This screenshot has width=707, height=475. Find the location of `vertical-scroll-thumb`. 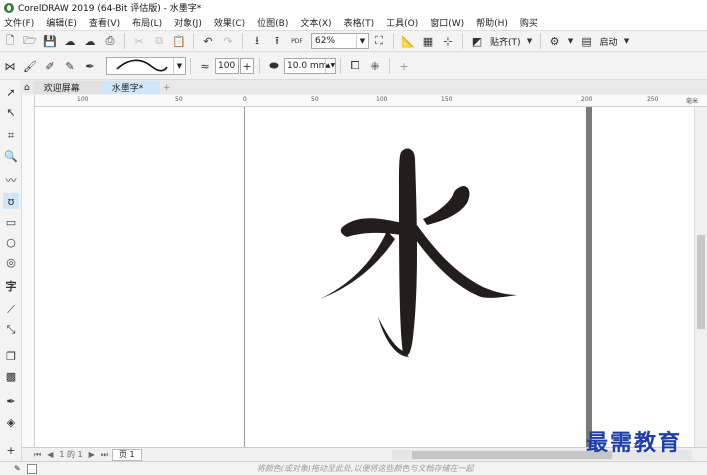

vertical-scroll-thumb is located at coordinates (701, 282).